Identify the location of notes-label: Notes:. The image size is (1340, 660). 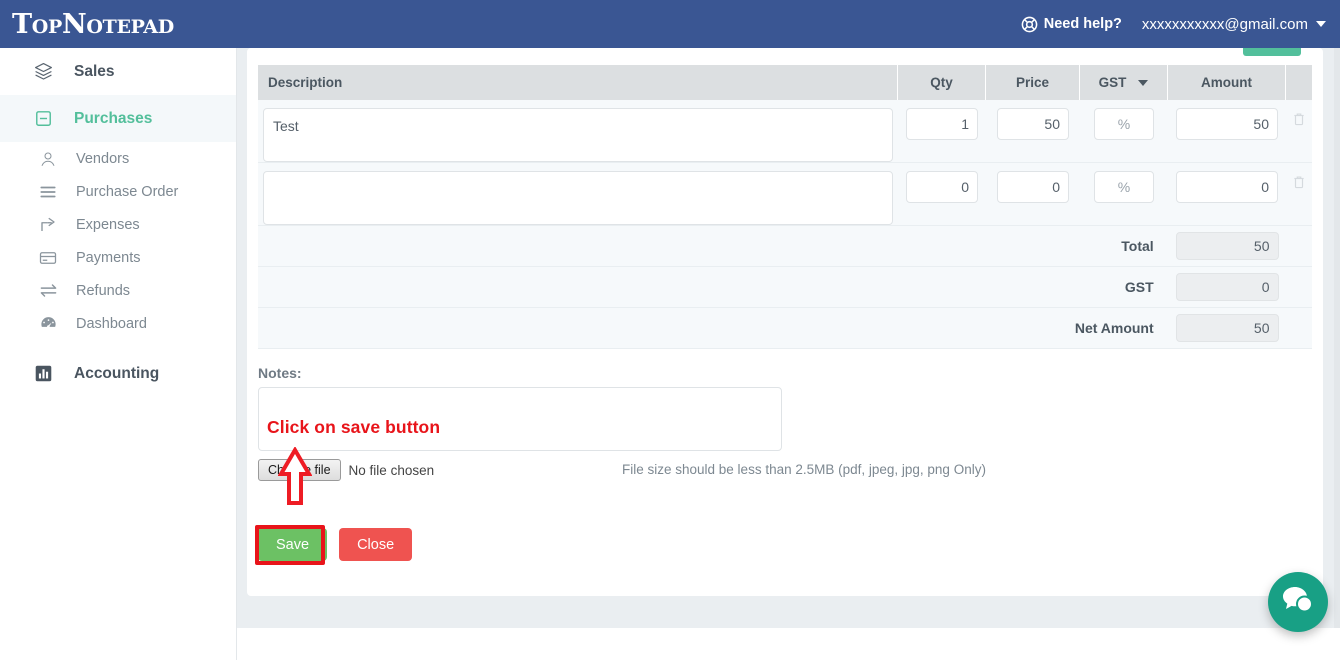
(280, 373).